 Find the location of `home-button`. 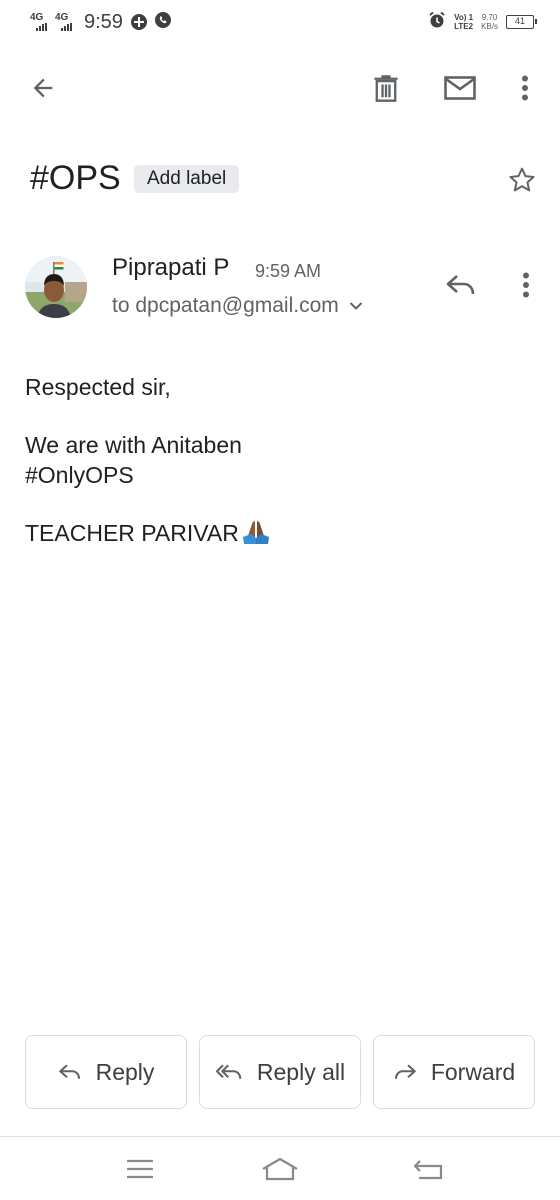

home-button is located at coordinates (280, 1169).